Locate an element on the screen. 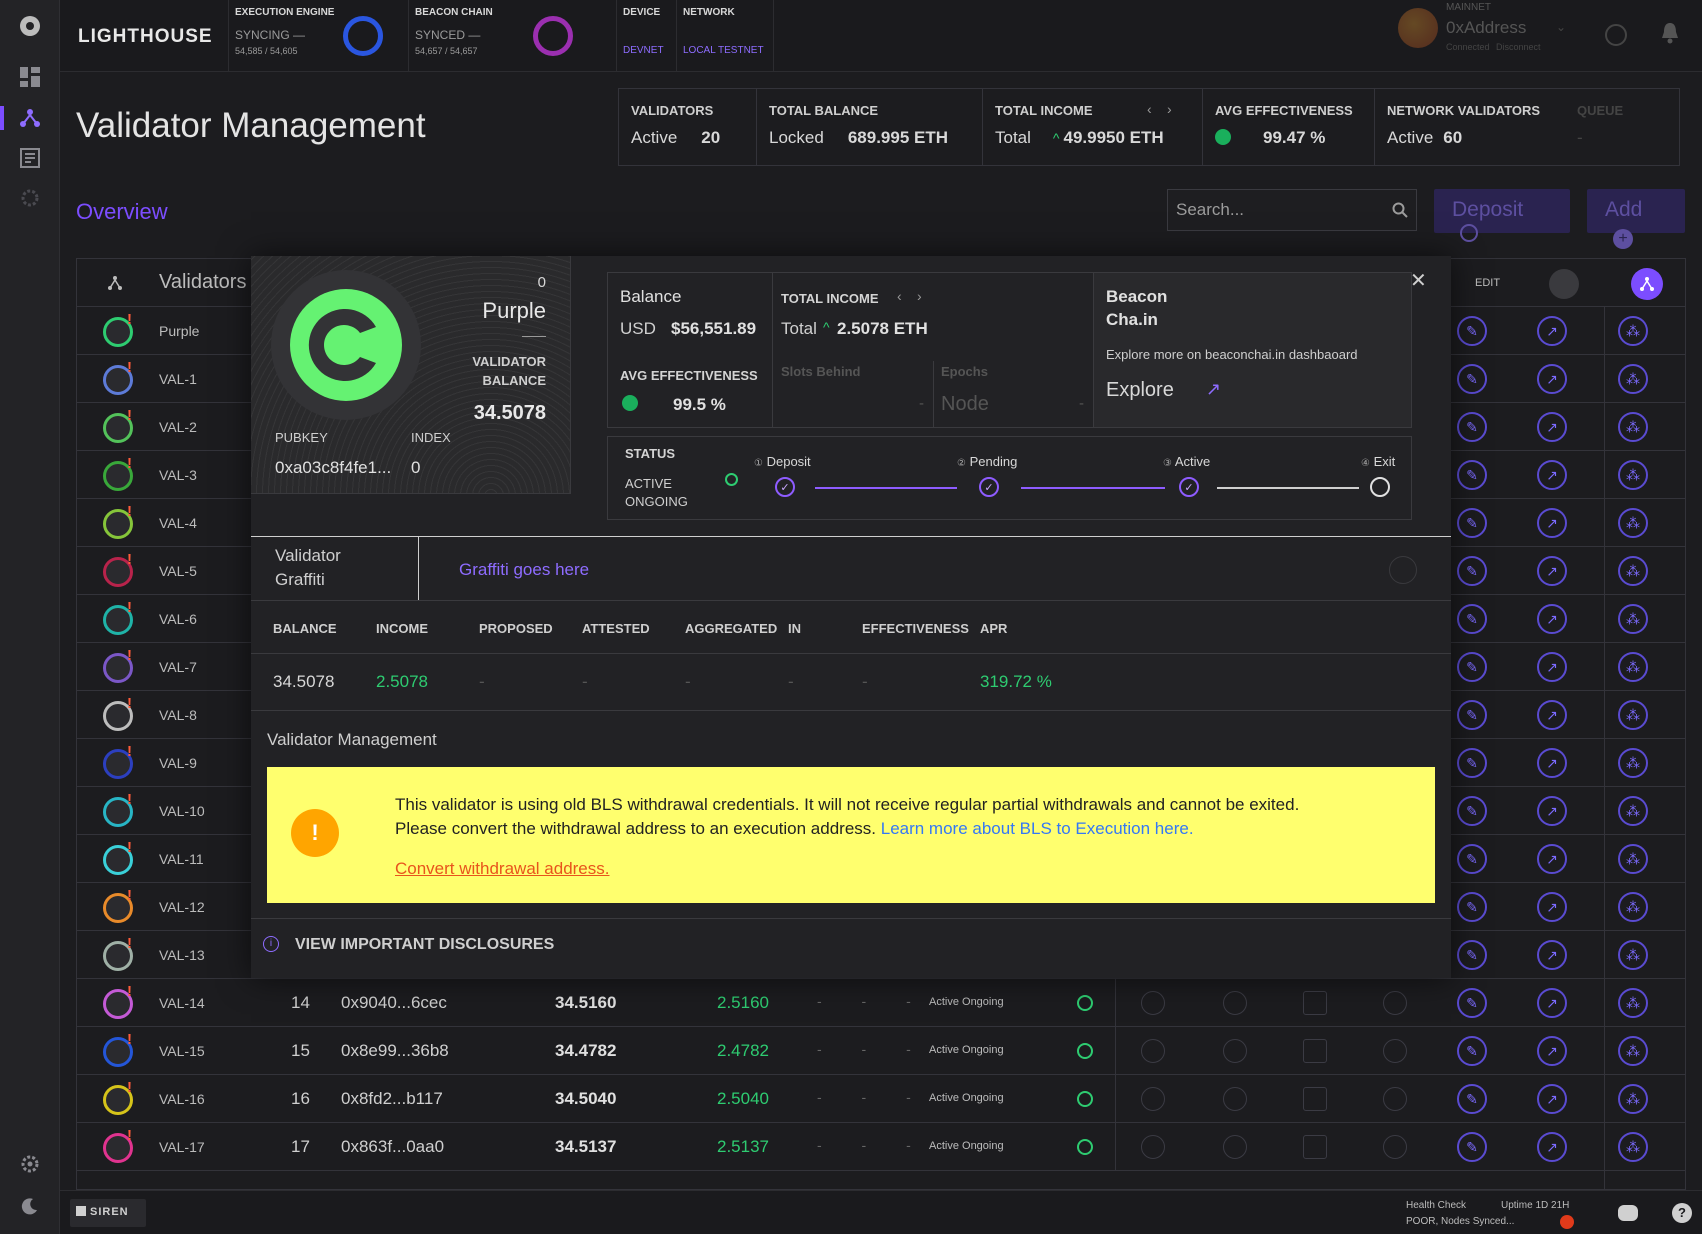 Image resolution: width=1702 pixels, height=1234 pixels. deposit-button: Deposit is located at coordinates (1502, 215).